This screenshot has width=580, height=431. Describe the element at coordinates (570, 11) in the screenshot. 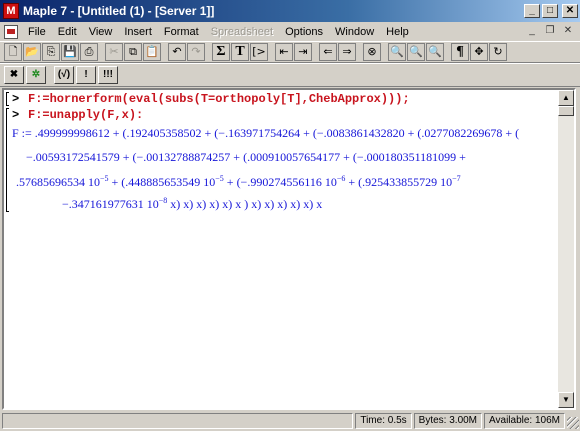

I see `close-button: ✕` at that location.